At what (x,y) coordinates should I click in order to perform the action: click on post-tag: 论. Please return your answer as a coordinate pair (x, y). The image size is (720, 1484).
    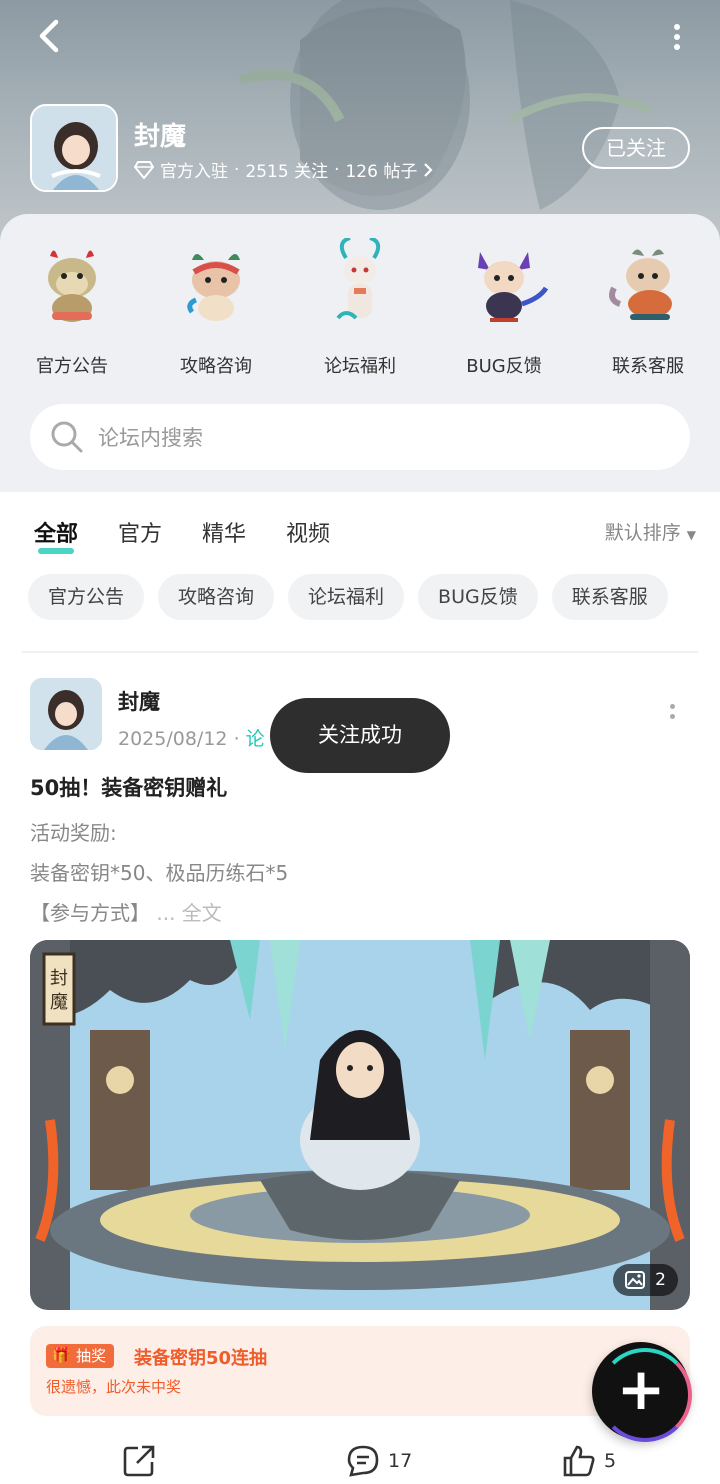
    Looking at the image, I should click on (255, 739).